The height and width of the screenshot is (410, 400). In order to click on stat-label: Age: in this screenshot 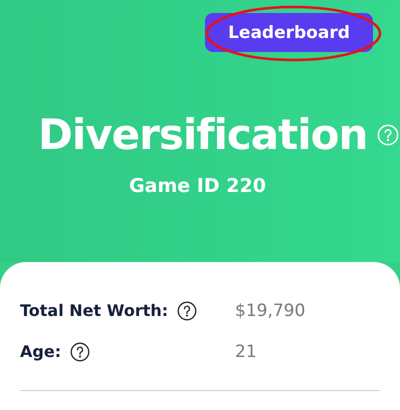, I will do `click(41, 351)`.